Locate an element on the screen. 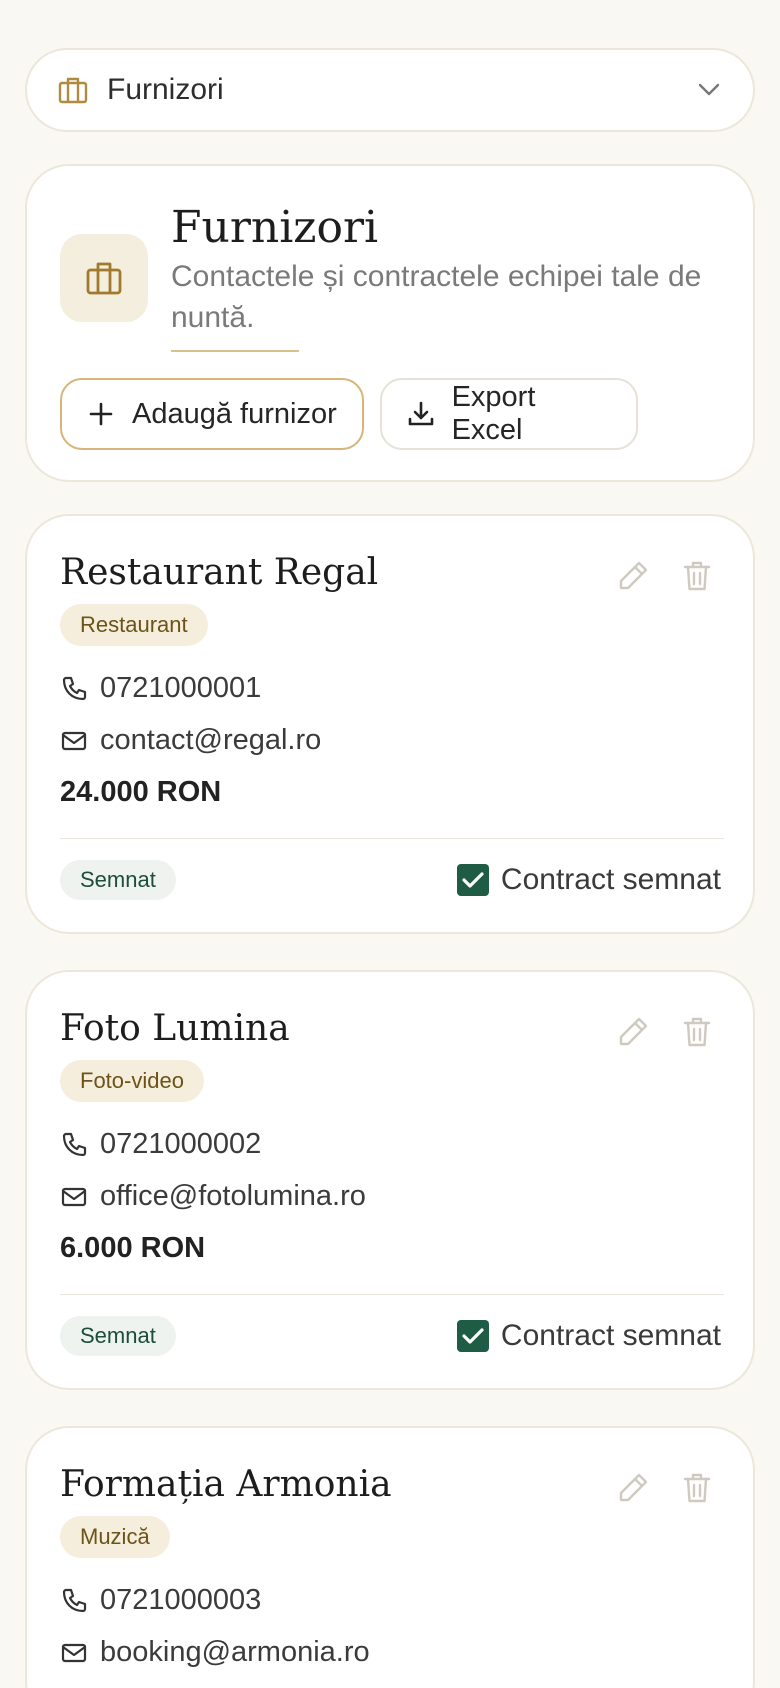  email-text: contact@regal.ro is located at coordinates (211, 740).